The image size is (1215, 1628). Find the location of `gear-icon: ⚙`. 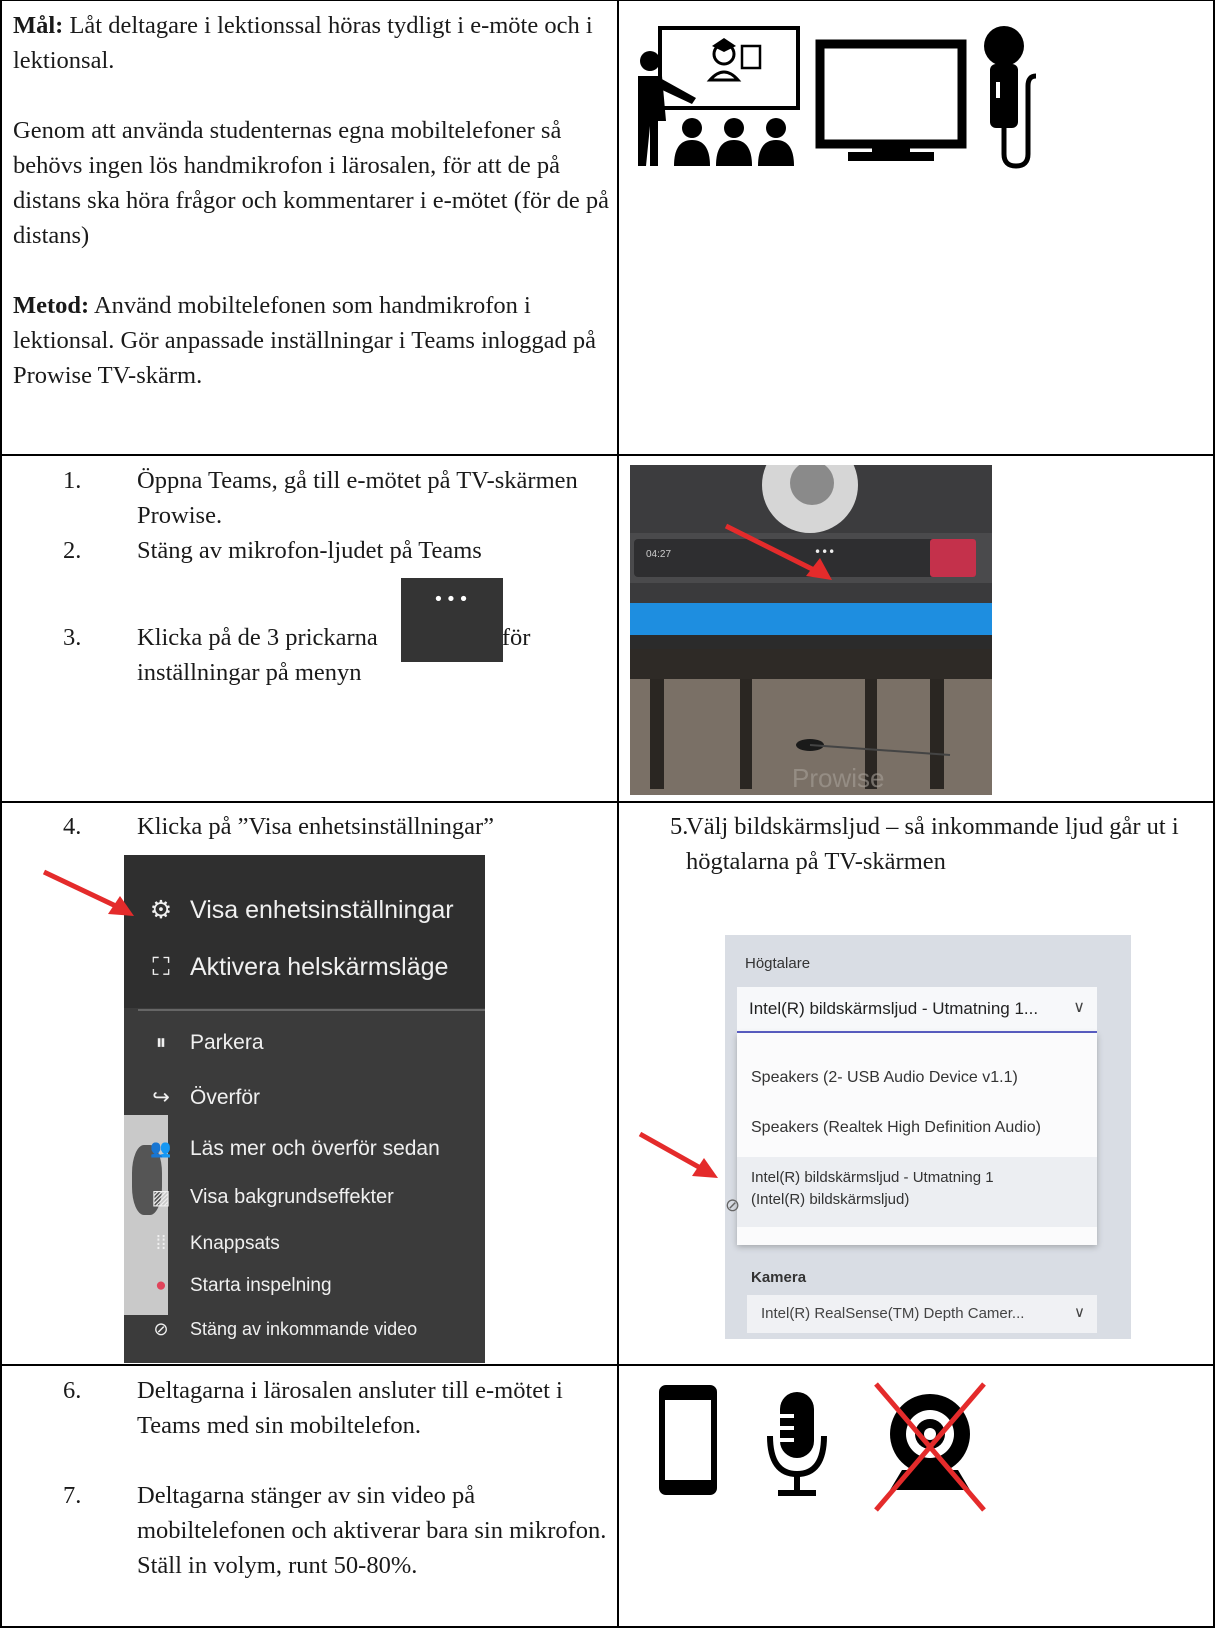

gear-icon: ⚙ is located at coordinates (161, 910).